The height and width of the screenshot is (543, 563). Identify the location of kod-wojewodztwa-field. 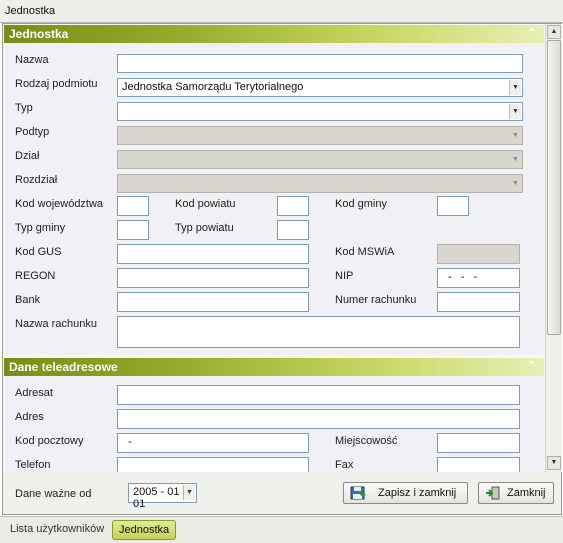
(133, 206).